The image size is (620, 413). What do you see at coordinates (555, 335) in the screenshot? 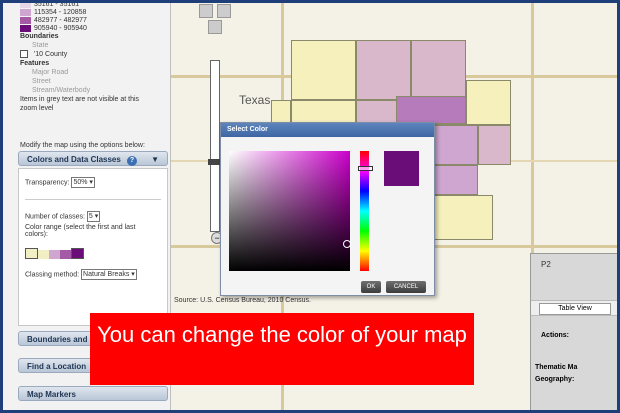
I see `actions-label: Actions:` at bounding box center [555, 335].